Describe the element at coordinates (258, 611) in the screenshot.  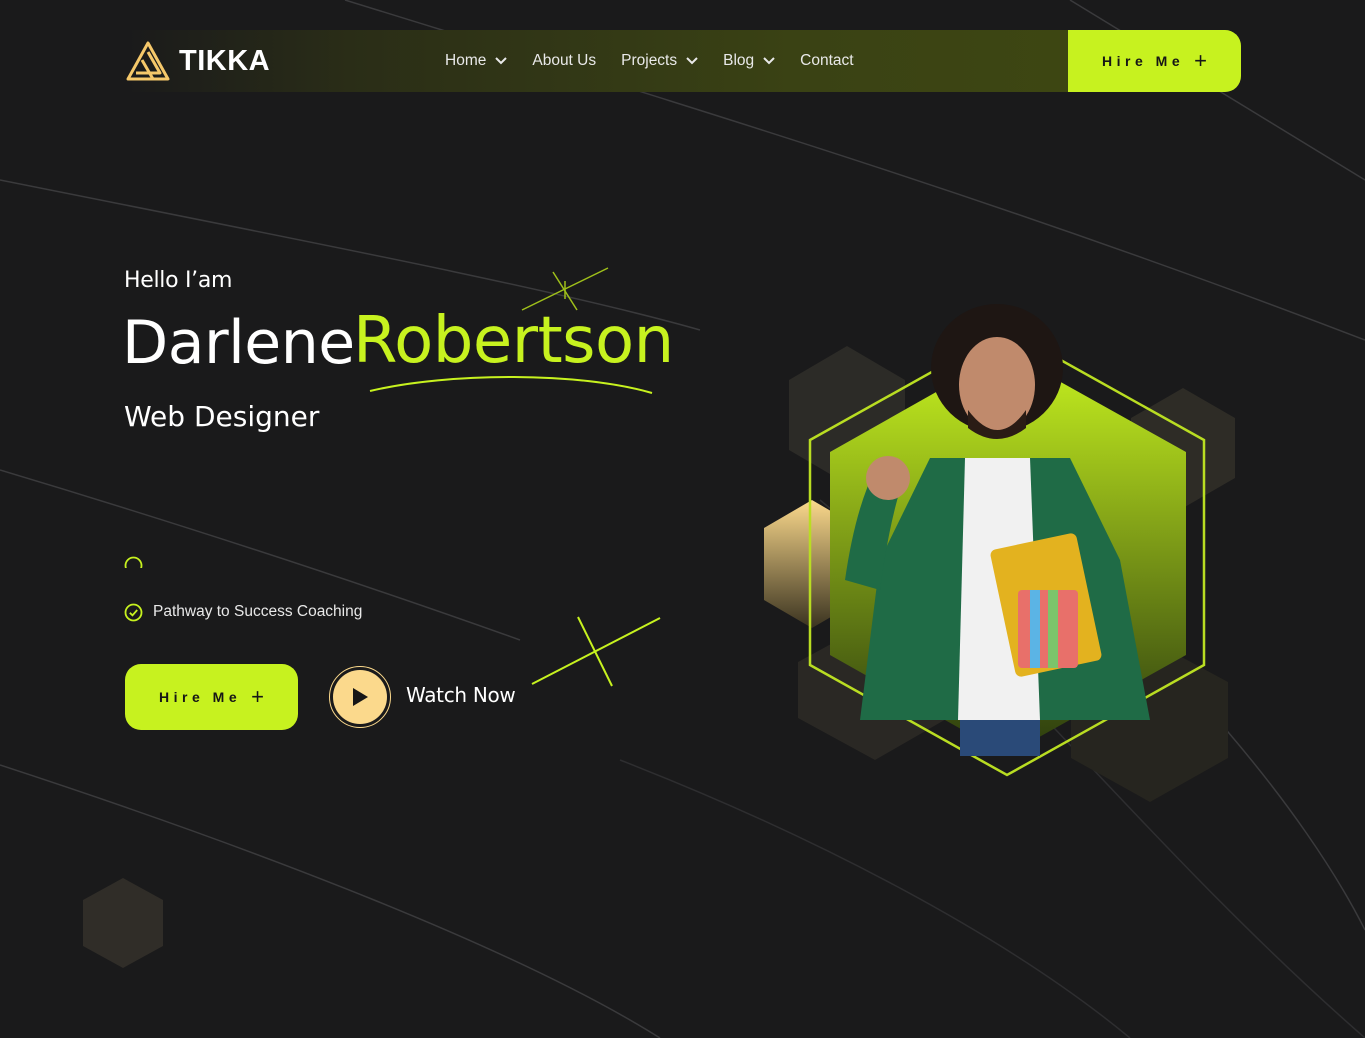
I see `list-item-label: Pathway to Success Coaching` at that location.